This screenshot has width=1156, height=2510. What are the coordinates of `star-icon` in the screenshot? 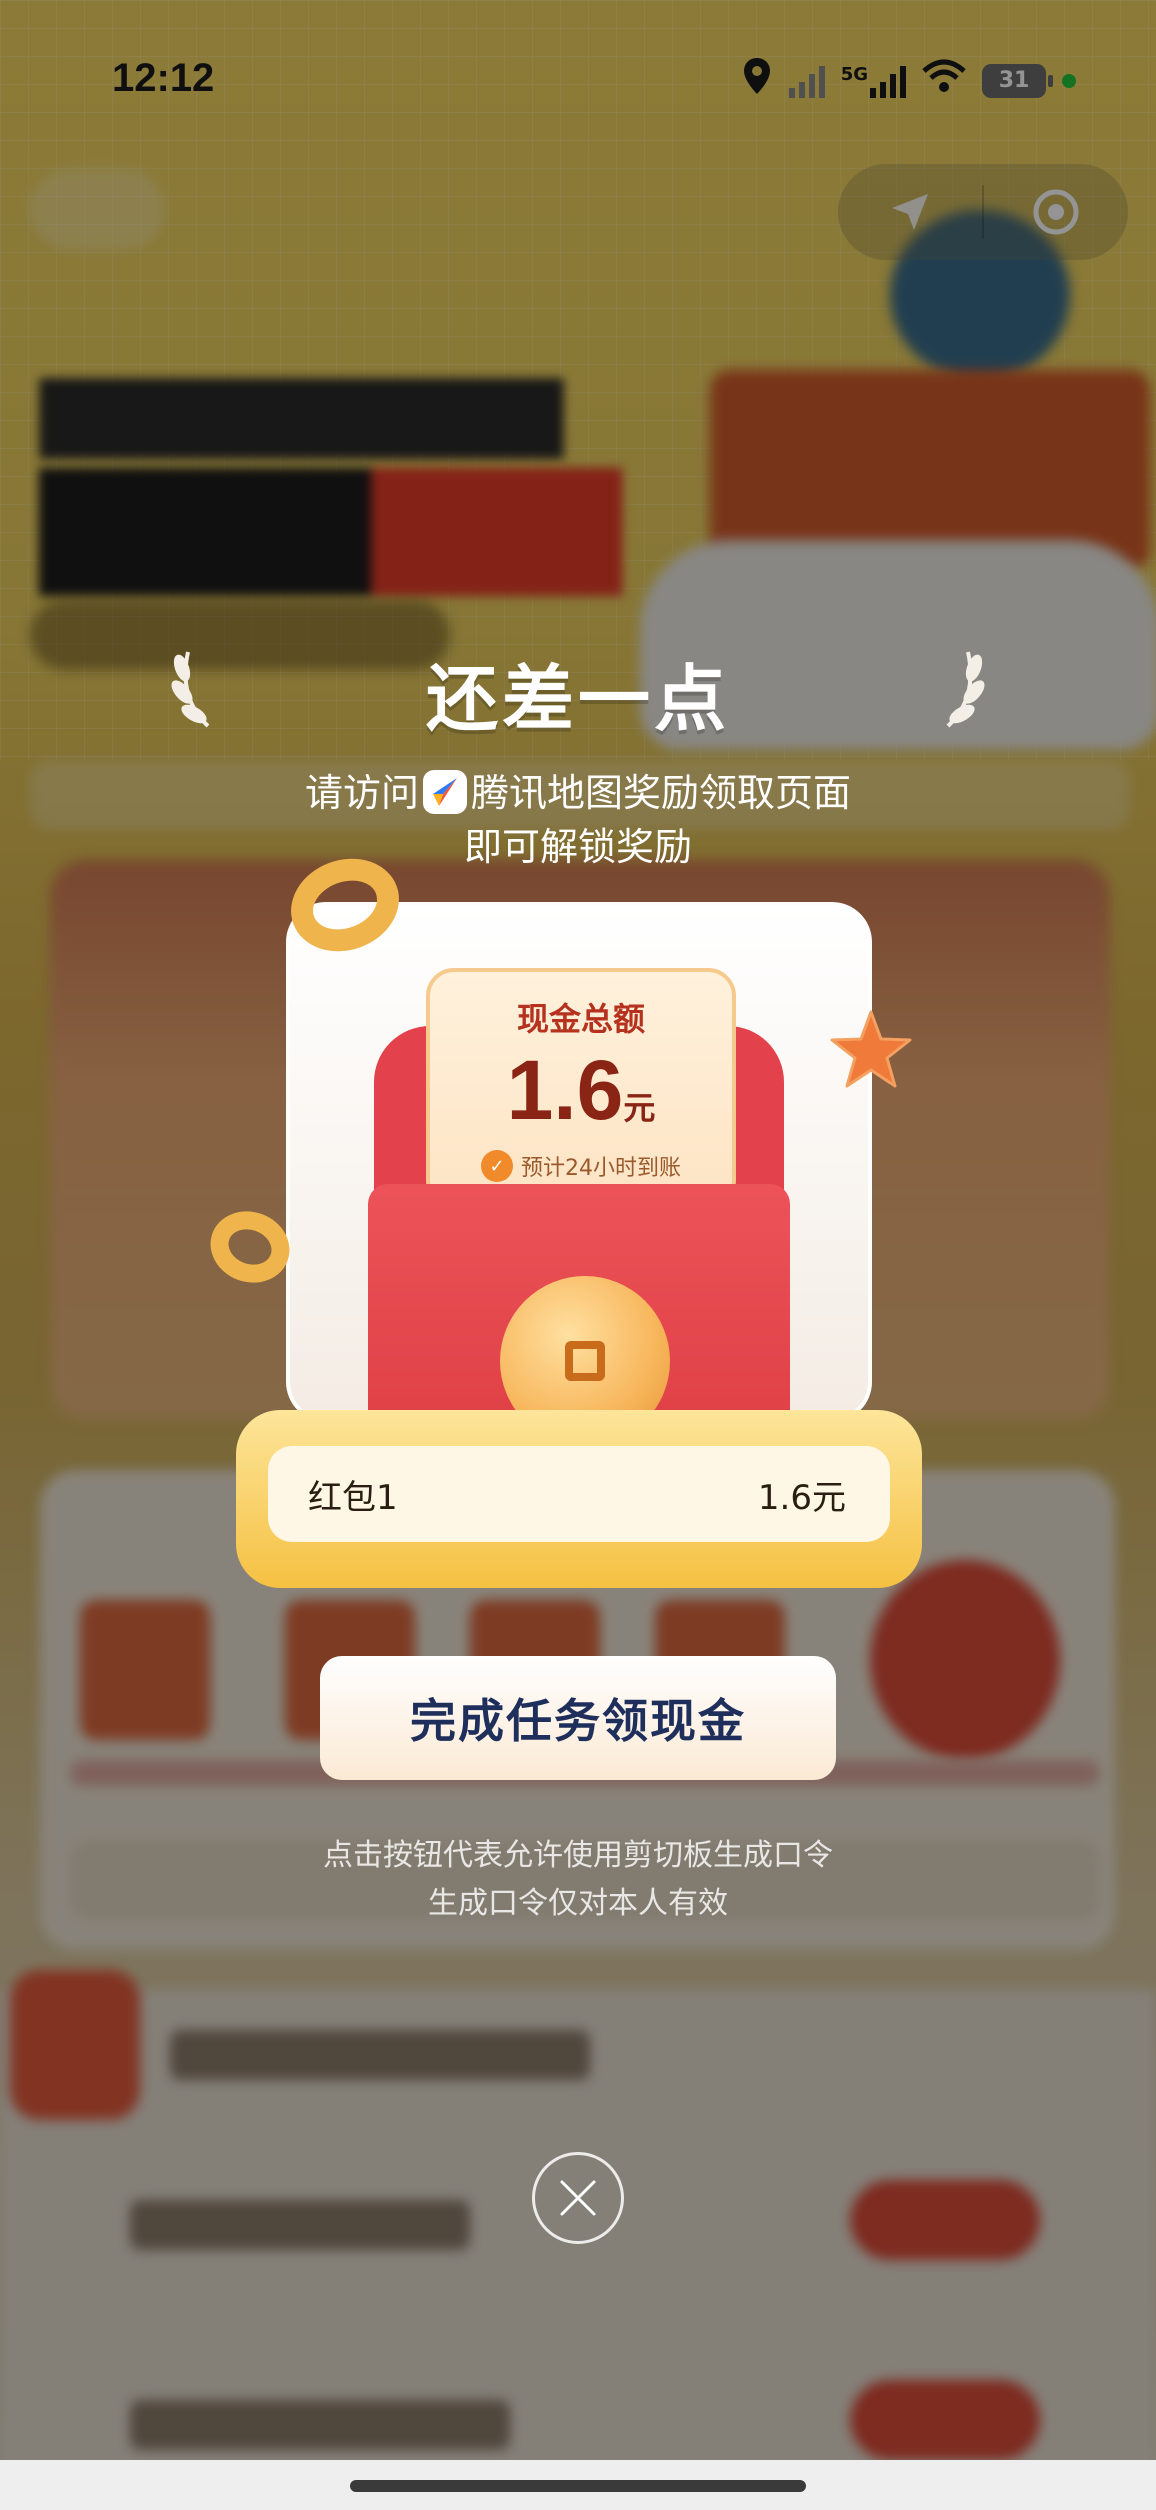 It's located at (871, 1053).